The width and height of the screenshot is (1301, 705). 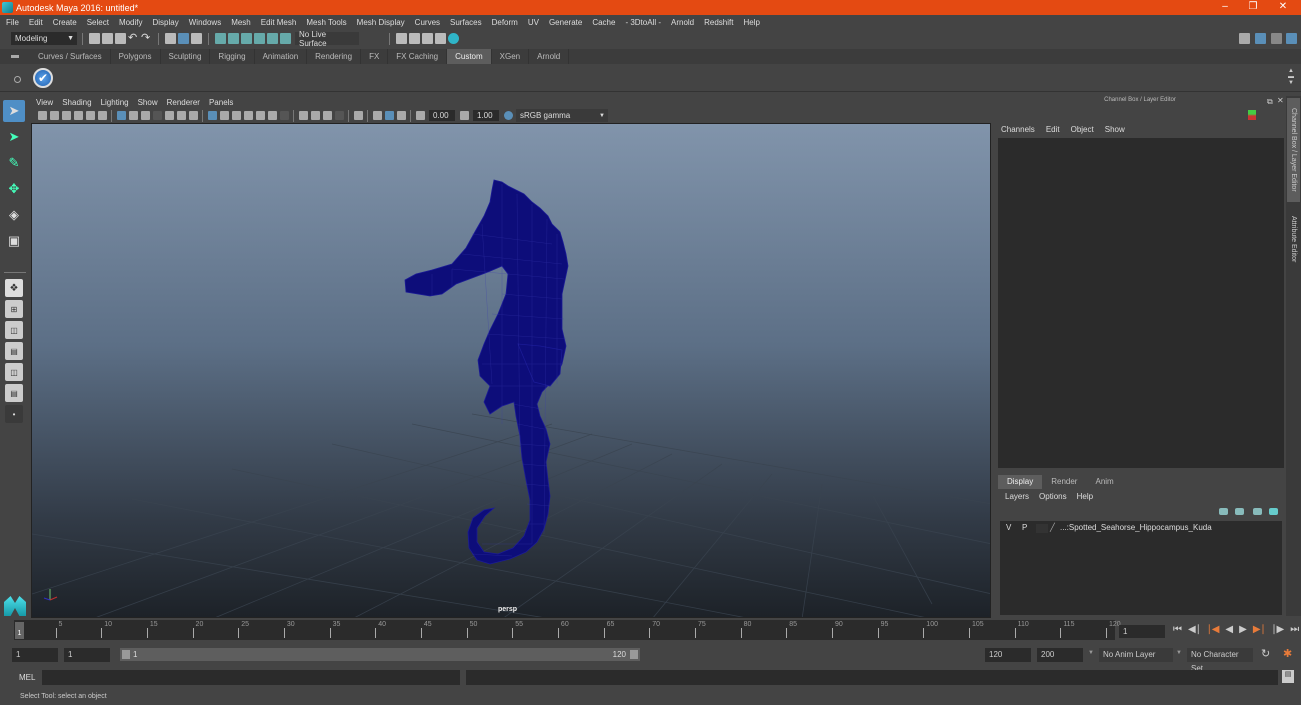 I want to click on animation-end-field: 200, so click(x=1060, y=655).